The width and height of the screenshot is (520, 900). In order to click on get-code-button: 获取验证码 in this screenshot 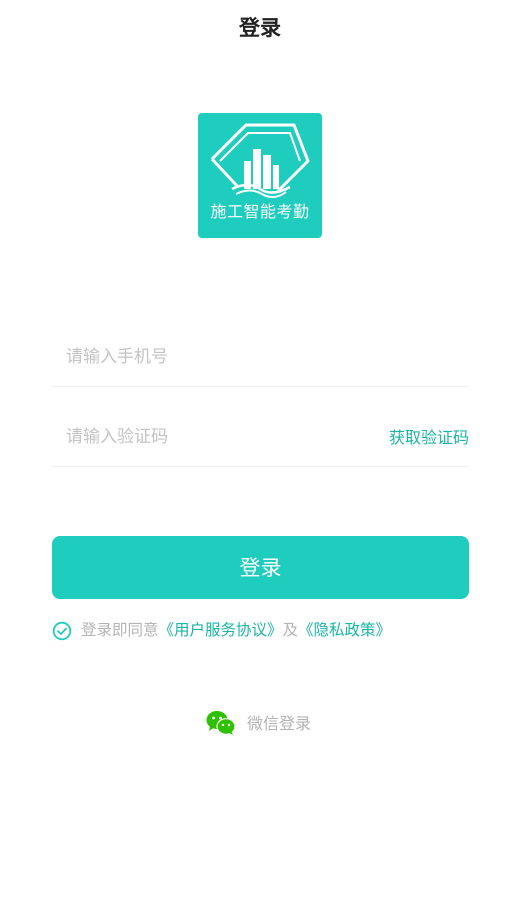, I will do `click(429, 438)`.